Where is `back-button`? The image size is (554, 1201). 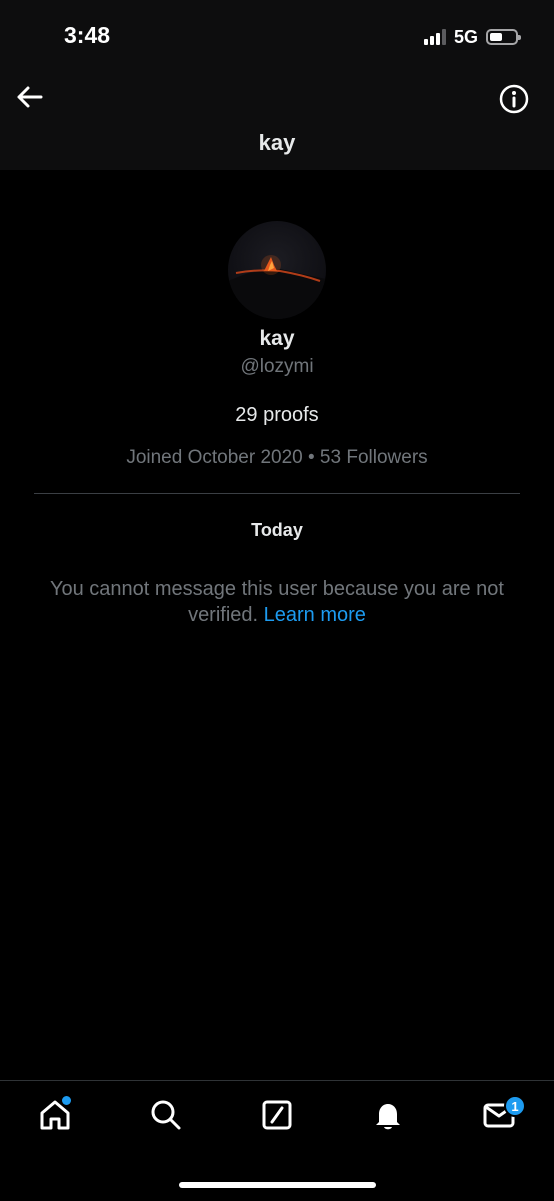 back-button is located at coordinates (29, 97).